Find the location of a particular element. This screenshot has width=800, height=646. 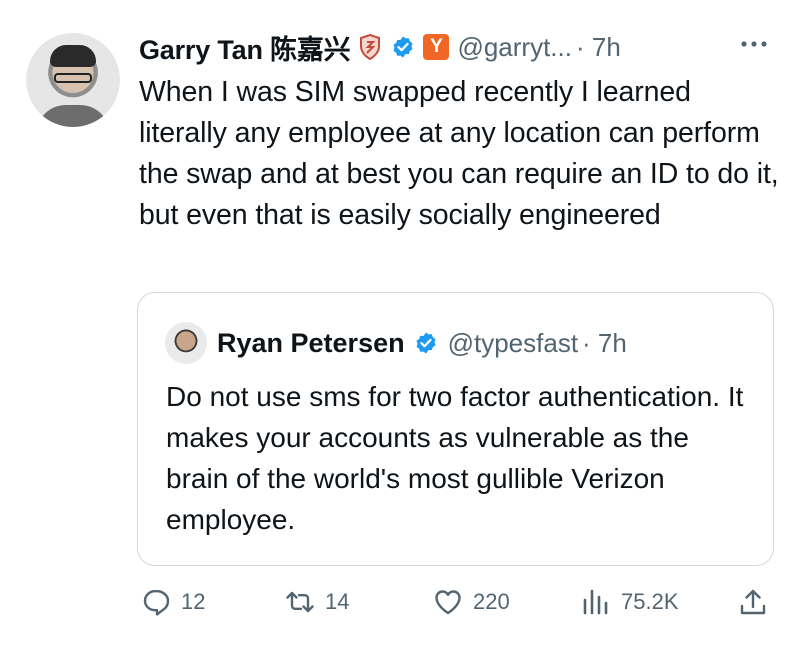

reply-button: 12 is located at coordinates (173, 602).